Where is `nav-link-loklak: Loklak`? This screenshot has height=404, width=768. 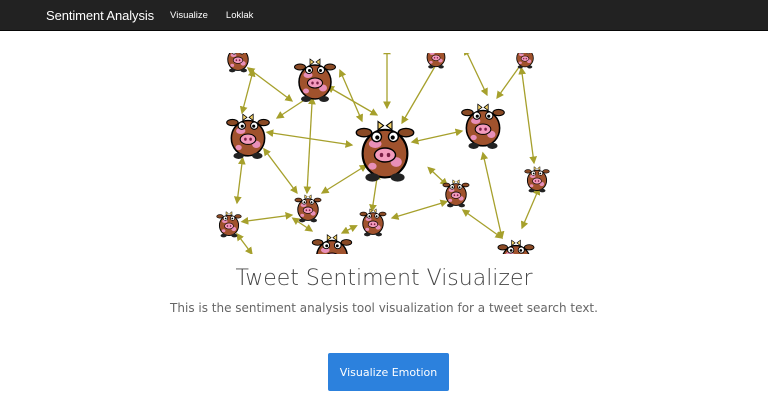
nav-link-loklak: Loklak is located at coordinates (239, 15).